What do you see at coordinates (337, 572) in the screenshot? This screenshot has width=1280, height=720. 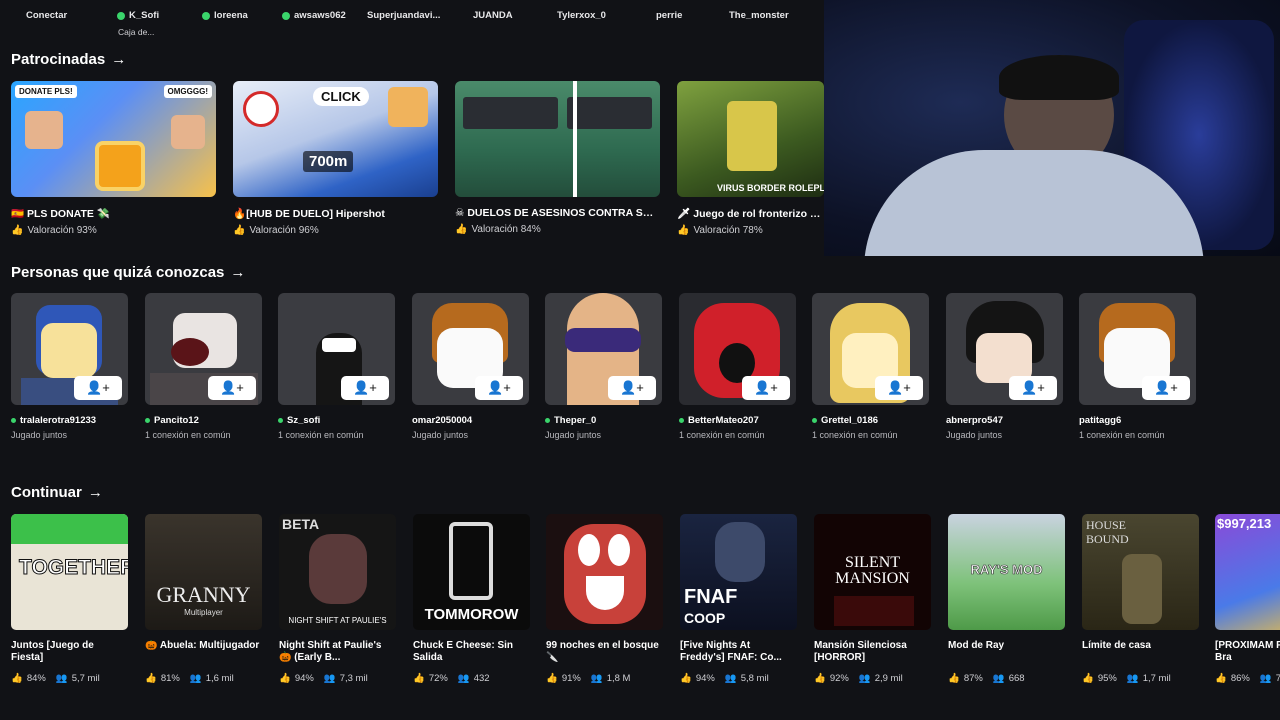 I see `game-thumbnail: BETA NIGHT SHIFT AT PAULIE'S` at bounding box center [337, 572].